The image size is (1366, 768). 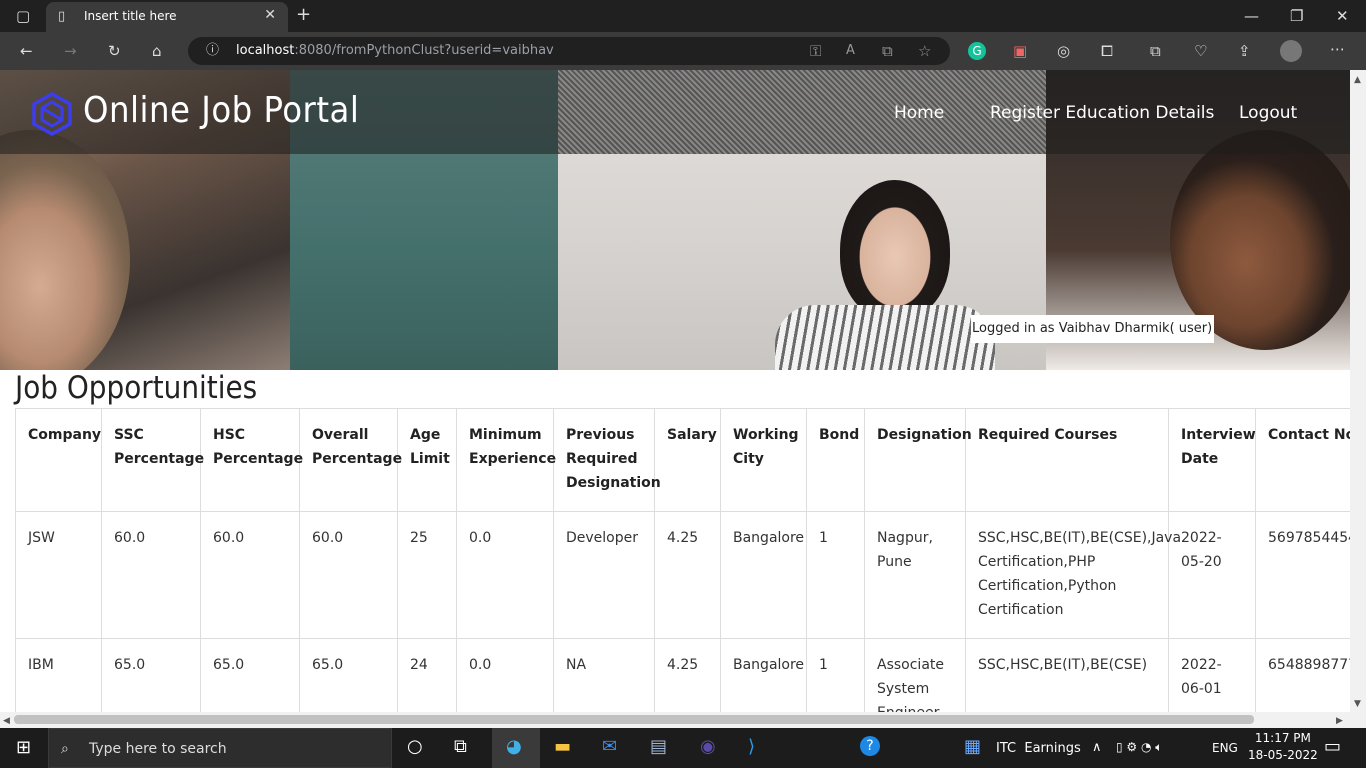 What do you see at coordinates (1244, 51) in the screenshot?
I see `share-icon: ⇪` at bounding box center [1244, 51].